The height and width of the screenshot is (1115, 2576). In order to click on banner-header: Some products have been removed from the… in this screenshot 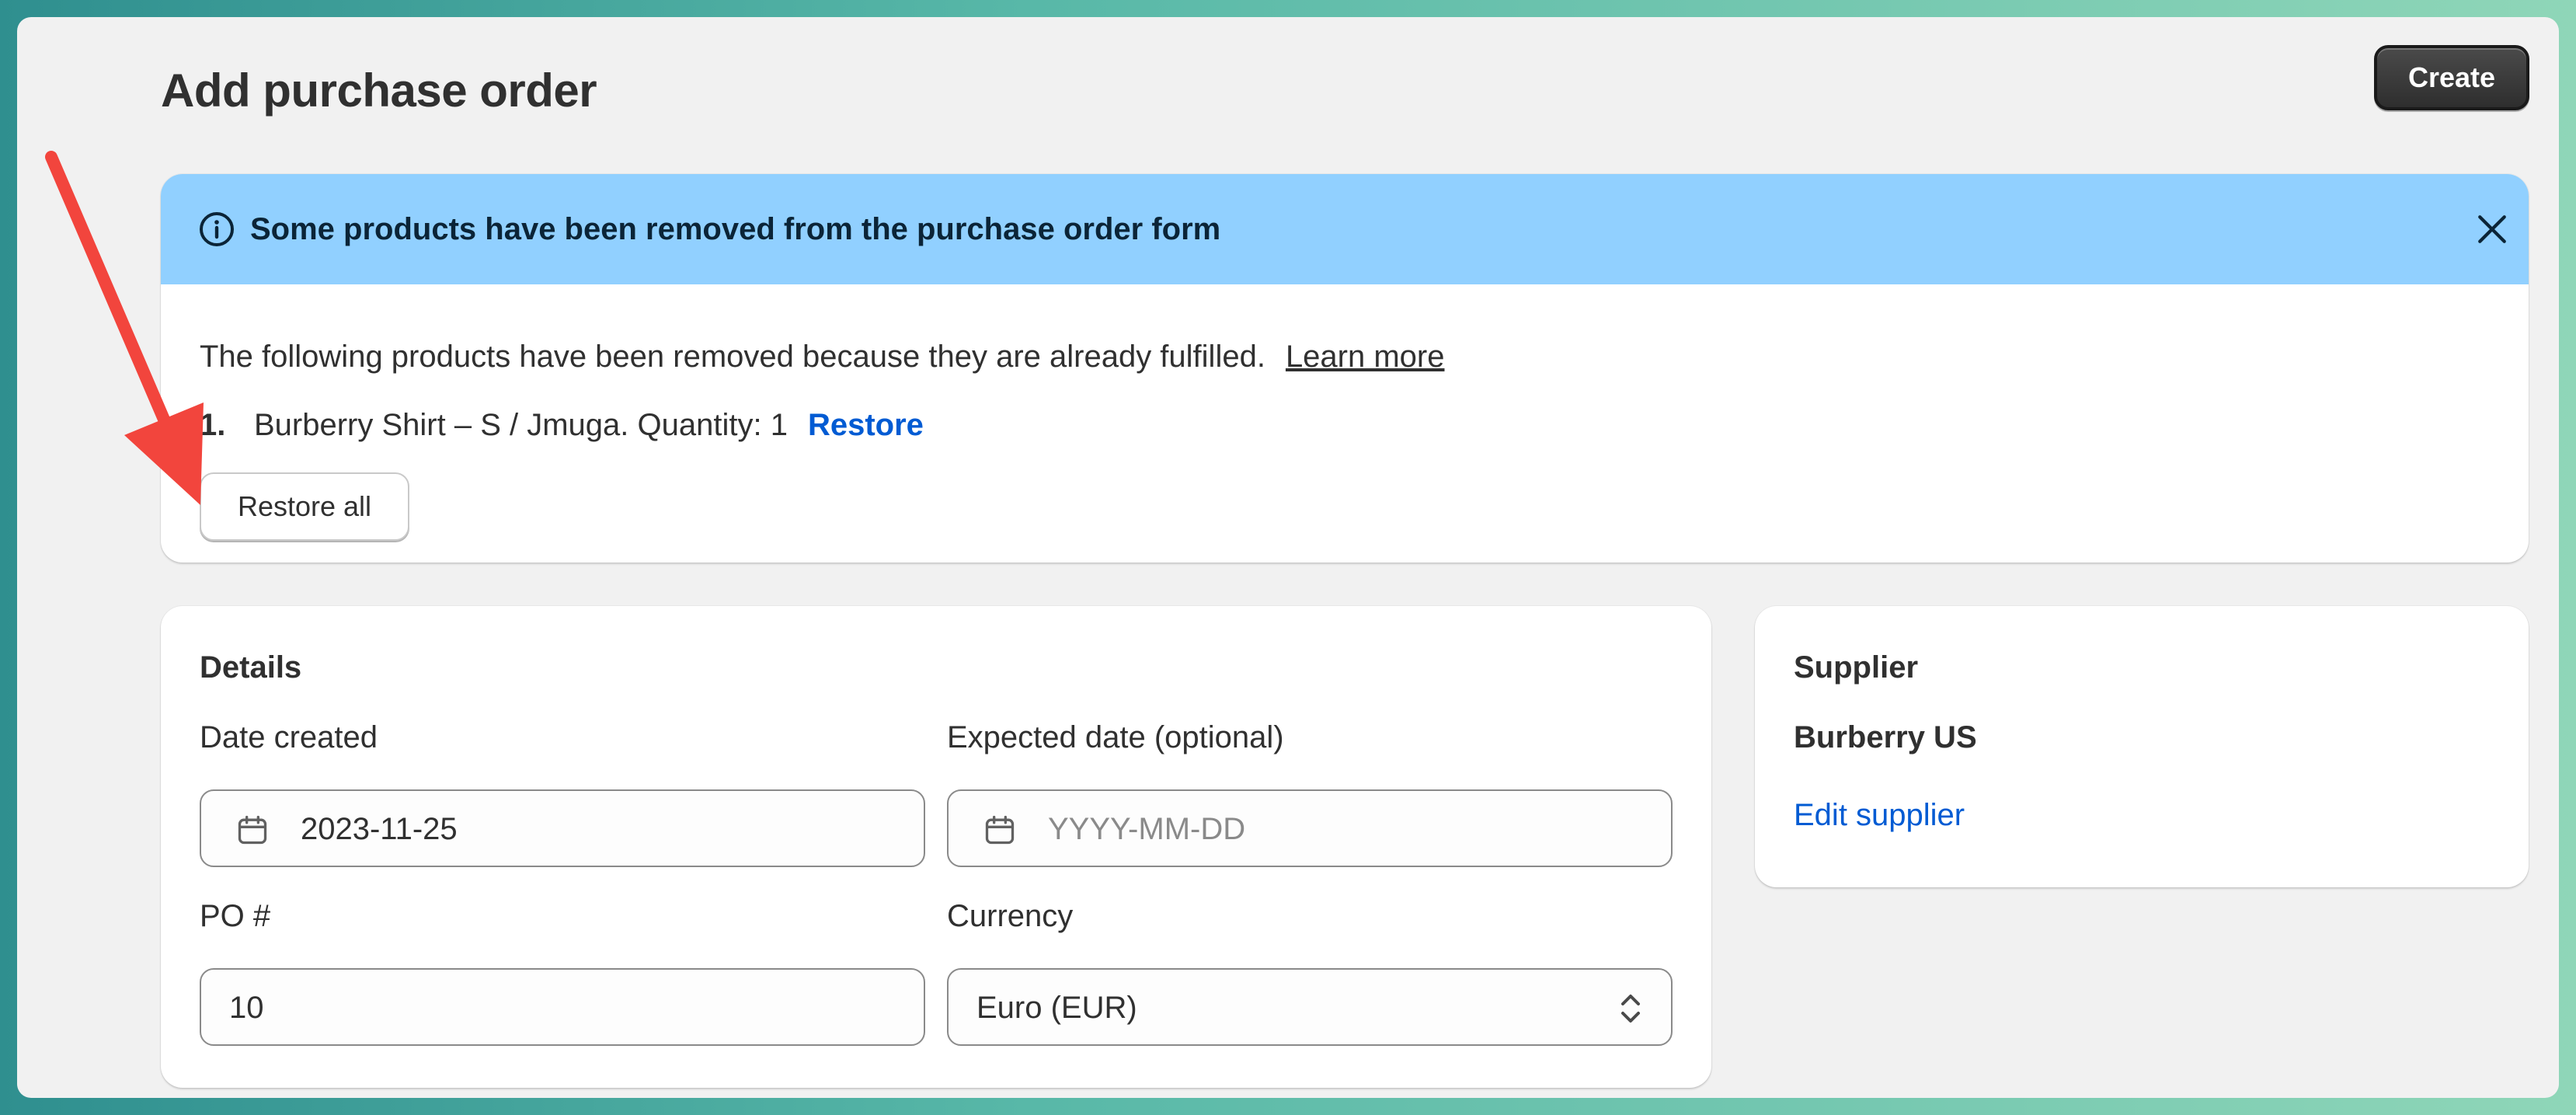, I will do `click(1345, 229)`.